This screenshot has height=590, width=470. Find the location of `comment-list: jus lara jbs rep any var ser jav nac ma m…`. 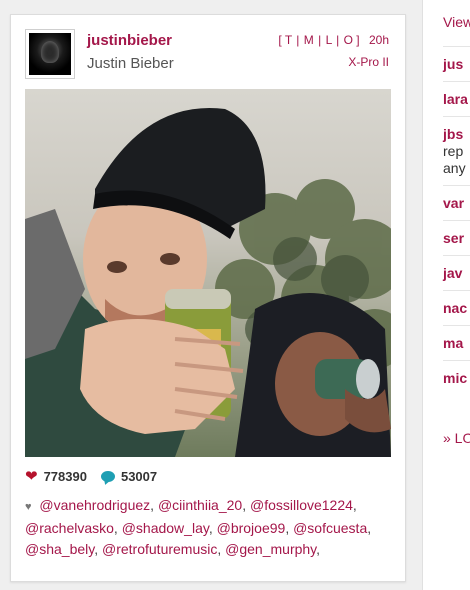

comment-list: jus lara jbs rep any var ser jav nac ma m… is located at coordinates (456, 220).